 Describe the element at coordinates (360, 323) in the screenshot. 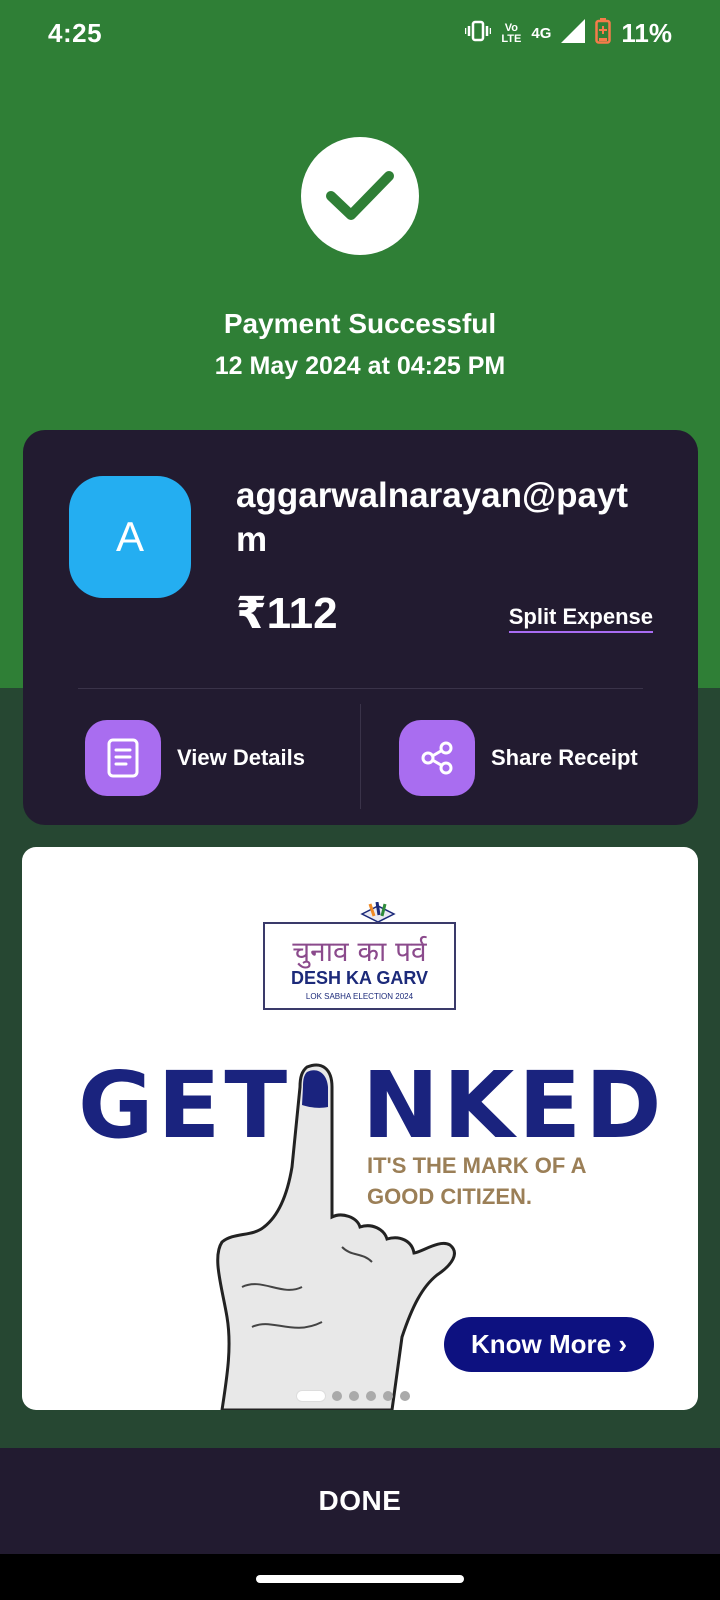

I see `payment-status-title: Payment Successful` at that location.